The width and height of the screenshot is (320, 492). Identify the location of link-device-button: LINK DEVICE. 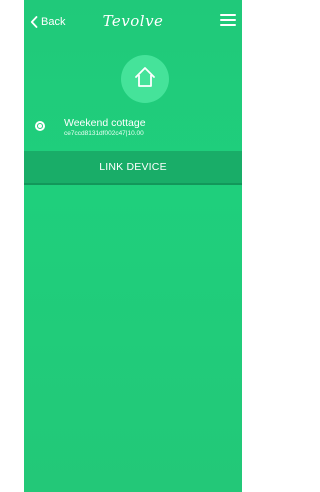
(133, 168).